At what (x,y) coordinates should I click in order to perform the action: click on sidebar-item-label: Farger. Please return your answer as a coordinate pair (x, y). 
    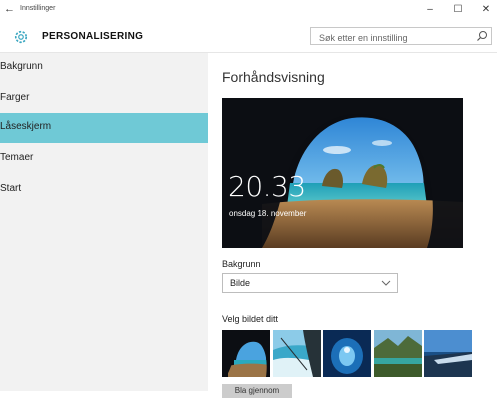
    Looking at the image, I should click on (15, 97).